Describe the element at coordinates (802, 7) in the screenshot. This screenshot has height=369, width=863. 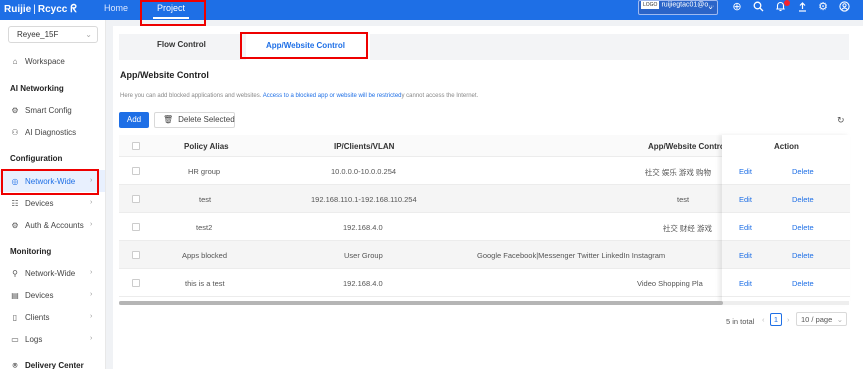
I see `upload-icon` at that location.